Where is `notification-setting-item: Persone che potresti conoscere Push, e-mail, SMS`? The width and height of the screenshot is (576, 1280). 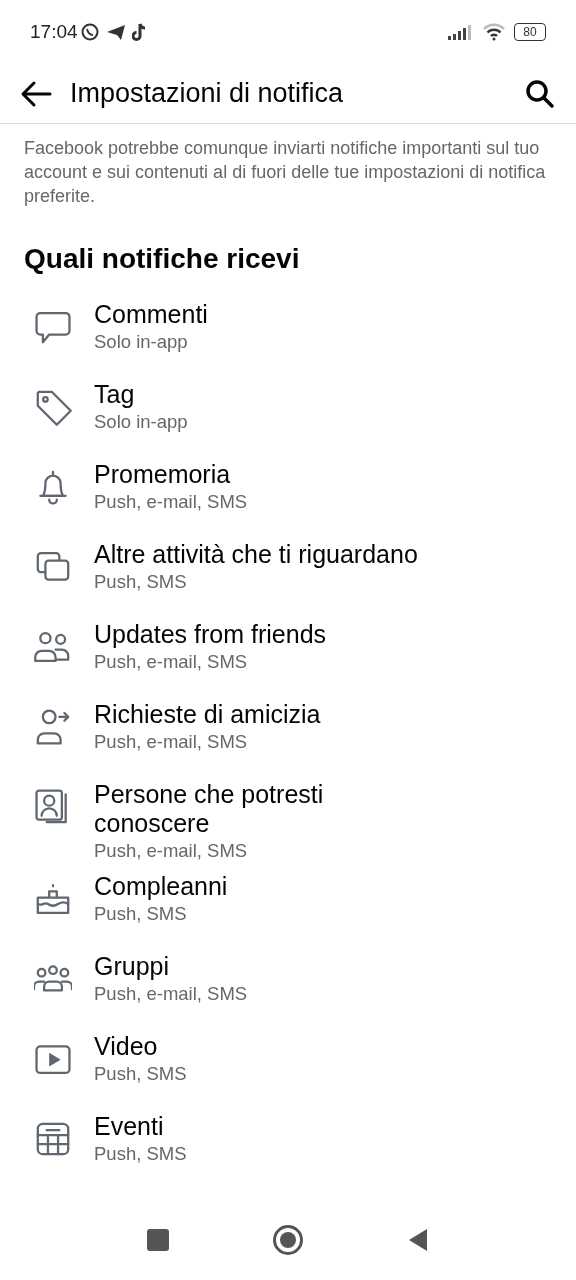 notification-setting-item: Persone che potresti conoscere Push, e-mail, SMS is located at coordinates (288, 822).